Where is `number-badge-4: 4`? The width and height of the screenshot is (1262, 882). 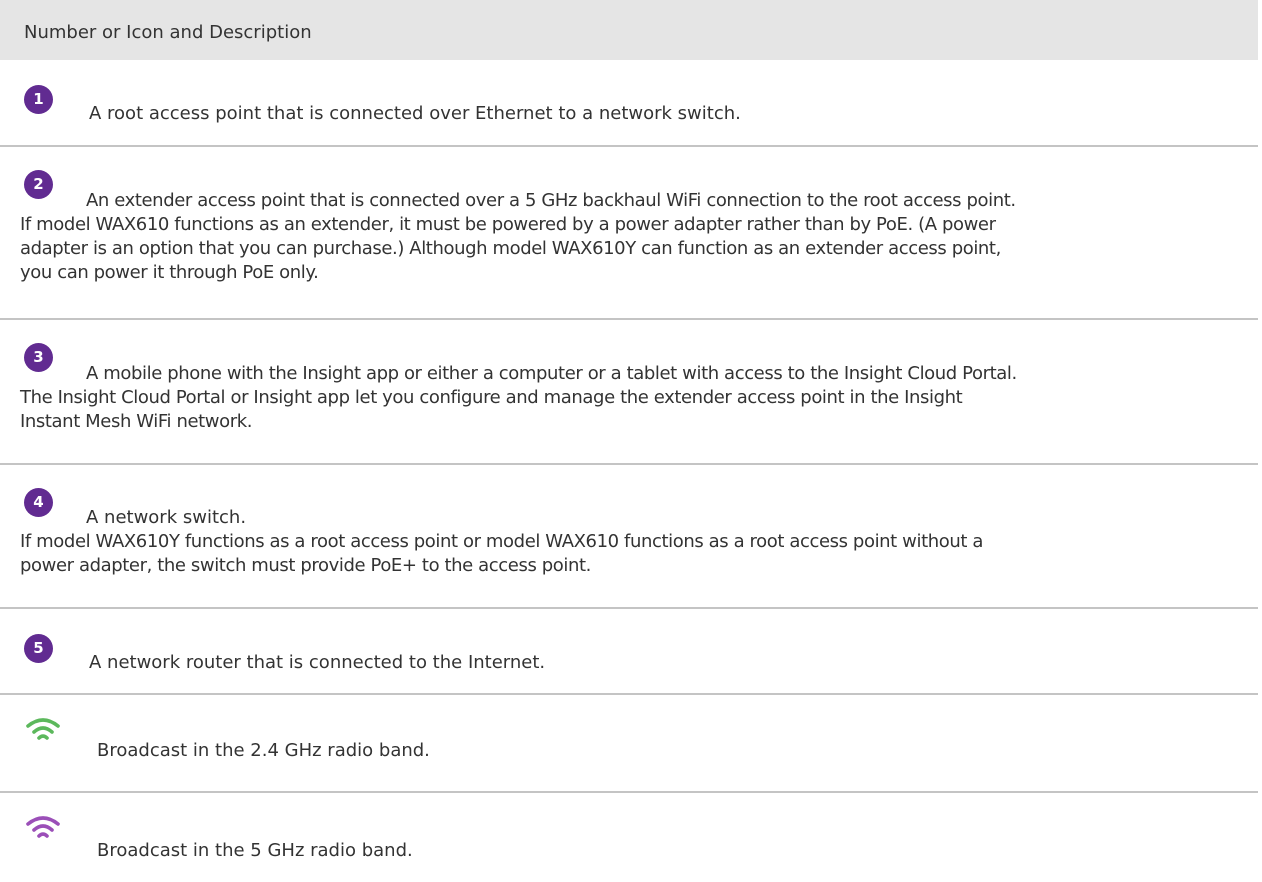
number-badge-4: 4 is located at coordinates (38, 502).